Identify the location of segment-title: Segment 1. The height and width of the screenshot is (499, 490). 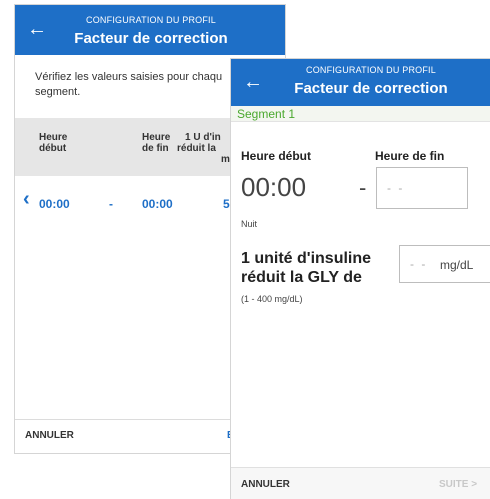
(266, 114).